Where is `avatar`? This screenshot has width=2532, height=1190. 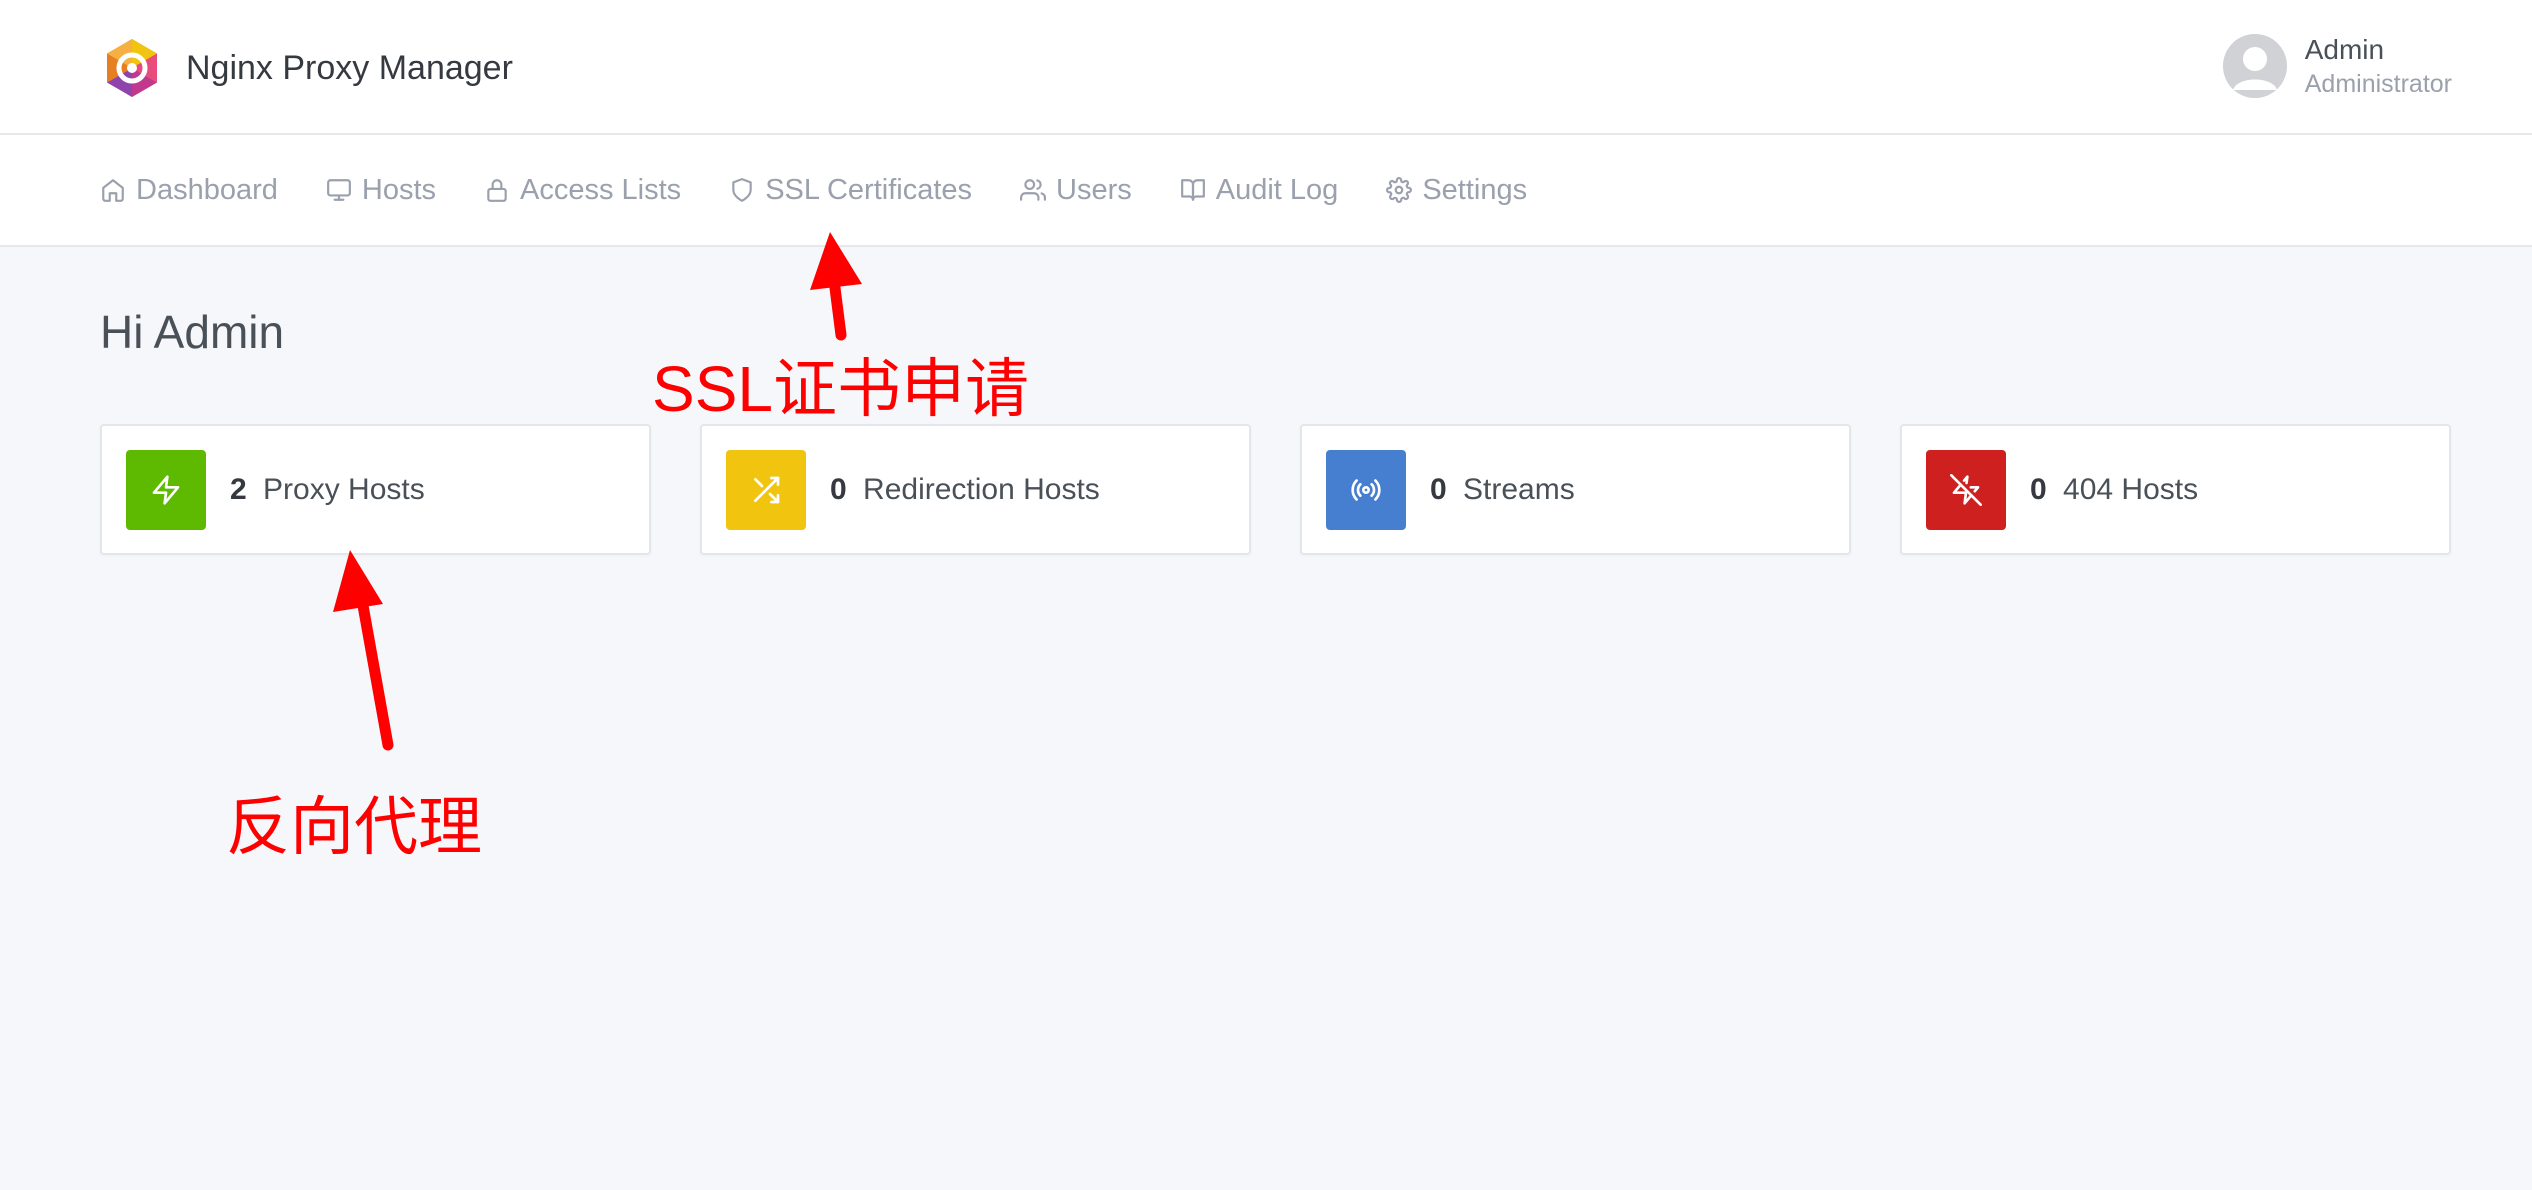
avatar is located at coordinates (2254, 66).